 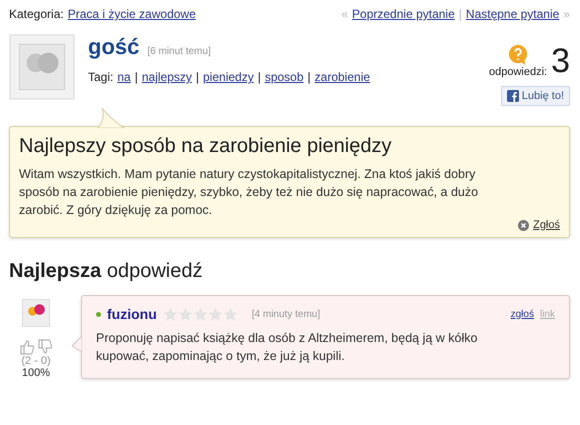 I want to click on tag-link: na, so click(x=124, y=77).